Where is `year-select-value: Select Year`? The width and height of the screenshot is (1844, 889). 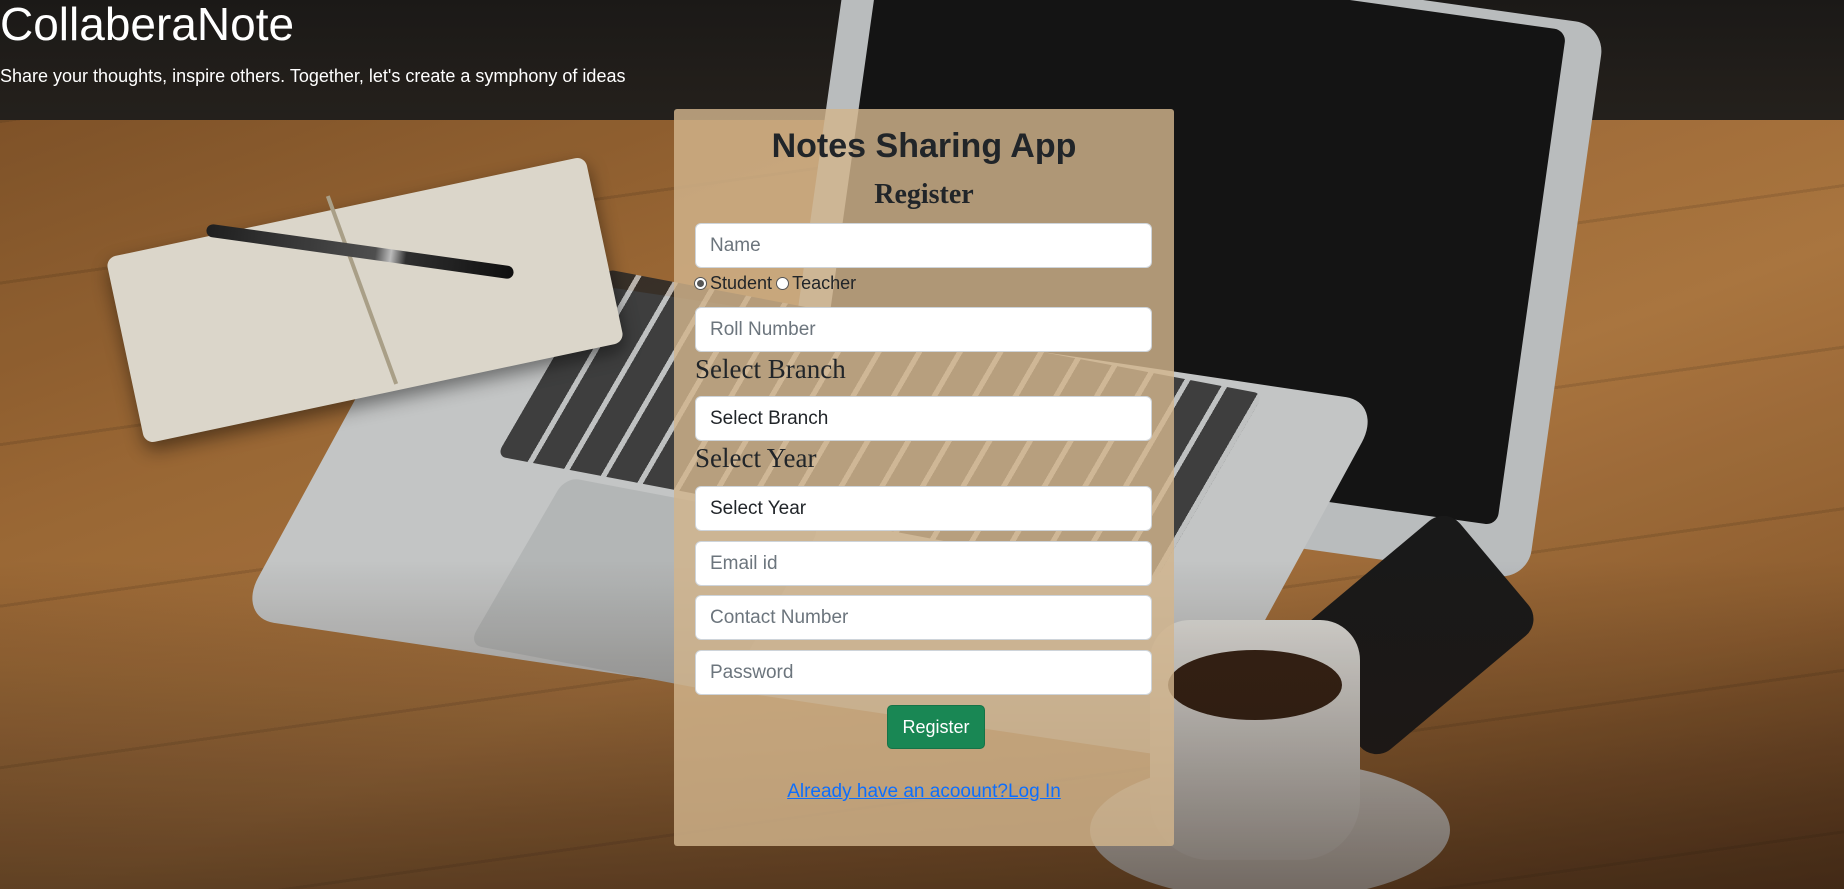 year-select-value: Select Year is located at coordinates (758, 508).